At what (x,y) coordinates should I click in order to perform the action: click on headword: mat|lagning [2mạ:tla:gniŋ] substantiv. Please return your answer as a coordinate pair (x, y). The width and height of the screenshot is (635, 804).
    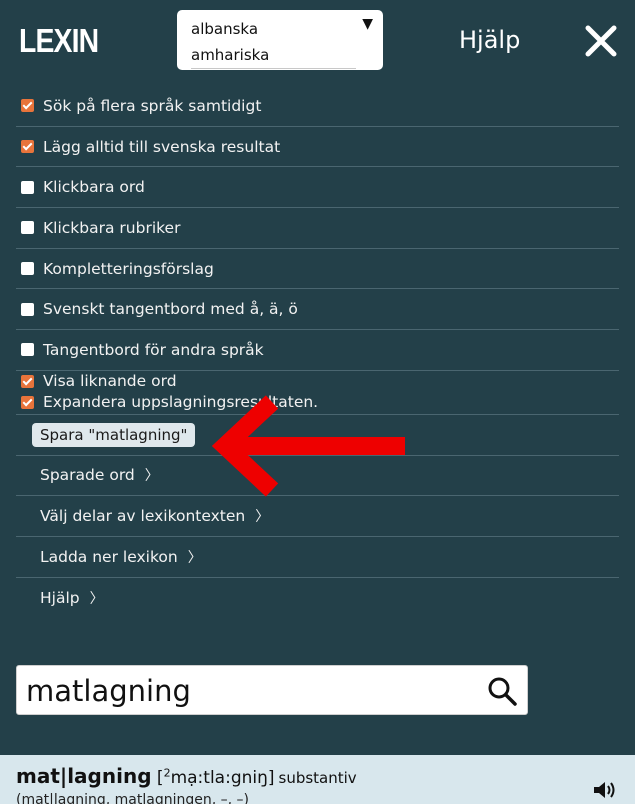
    Looking at the image, I should click on (186, 776).